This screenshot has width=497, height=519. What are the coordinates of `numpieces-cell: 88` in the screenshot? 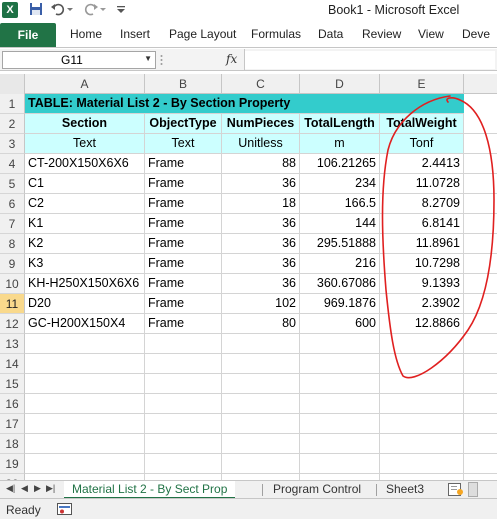 It's located at (261, 164).